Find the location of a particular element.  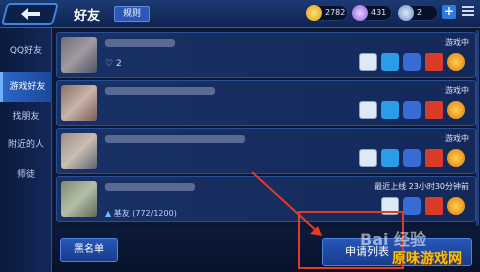

sidebar-item-game-friends: 游戏好友 is located at coordinates (26, 87).